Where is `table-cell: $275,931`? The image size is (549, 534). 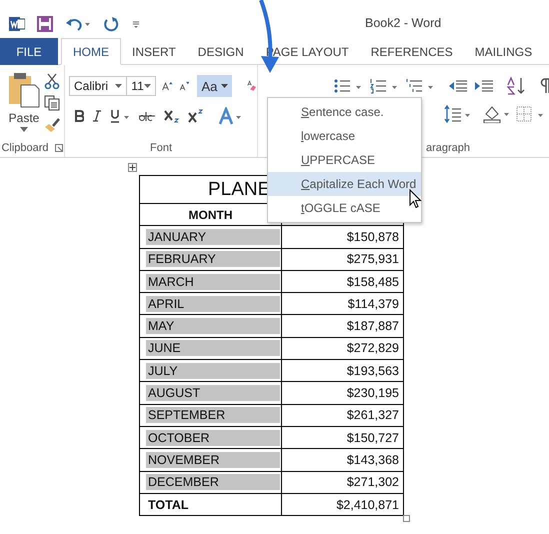
table-cell: $275,931 is located at coordinates (343, 259).